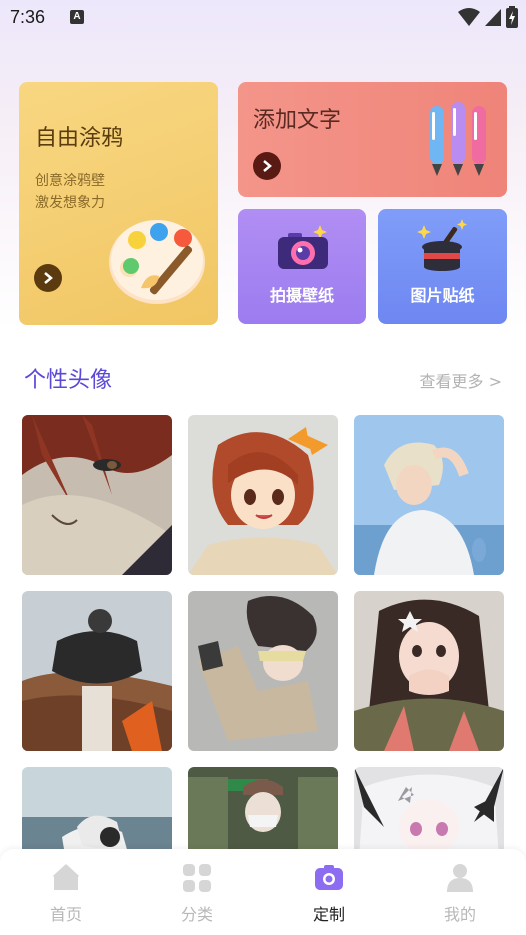 The width and height of the screenshot is (526, 935). Describe the element at coordinates (118, 203) in the screenshot. I see `graffiti-card: 自由涂鸦 创意涂鸦壁 激发想象力` at that location.